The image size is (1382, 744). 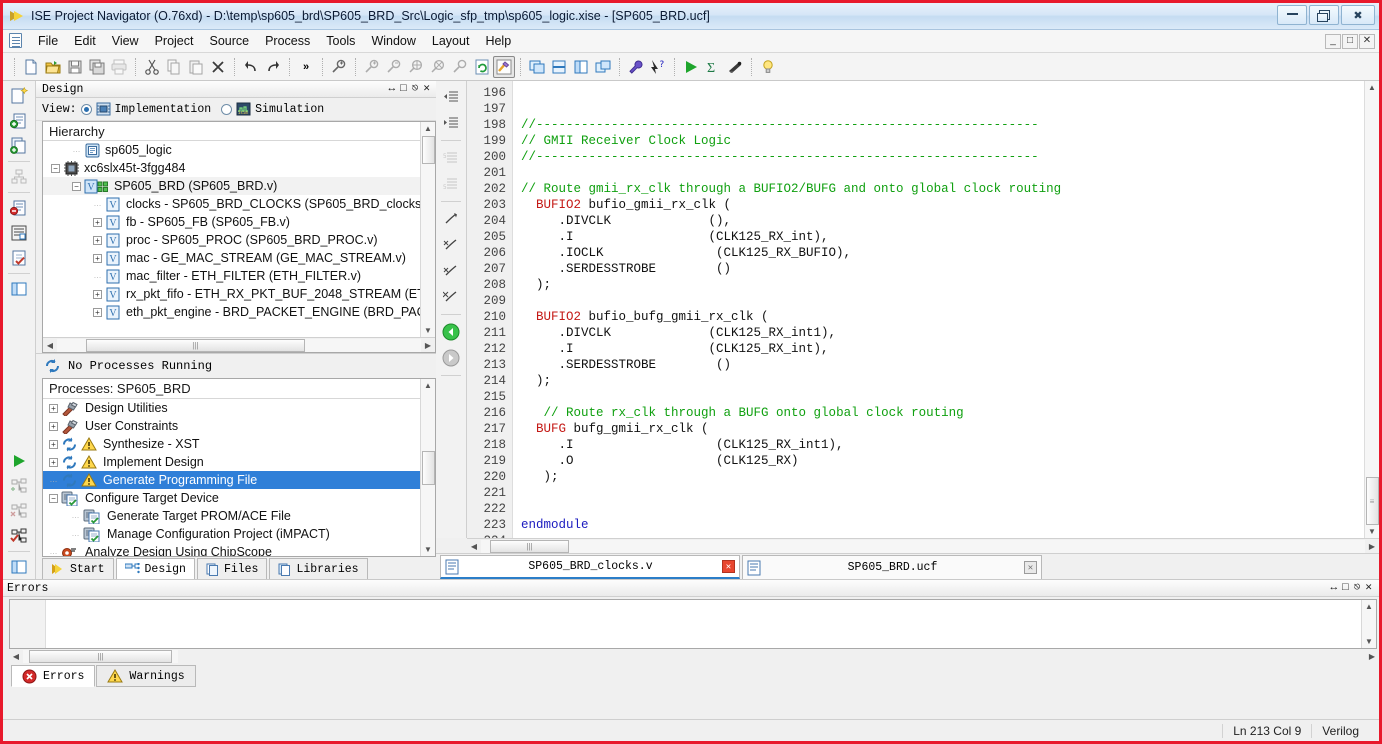 What do you see at coordinates (451, 158) in the screenshot?
I see `comment-icon: 5` at bounding box center [451, 158].